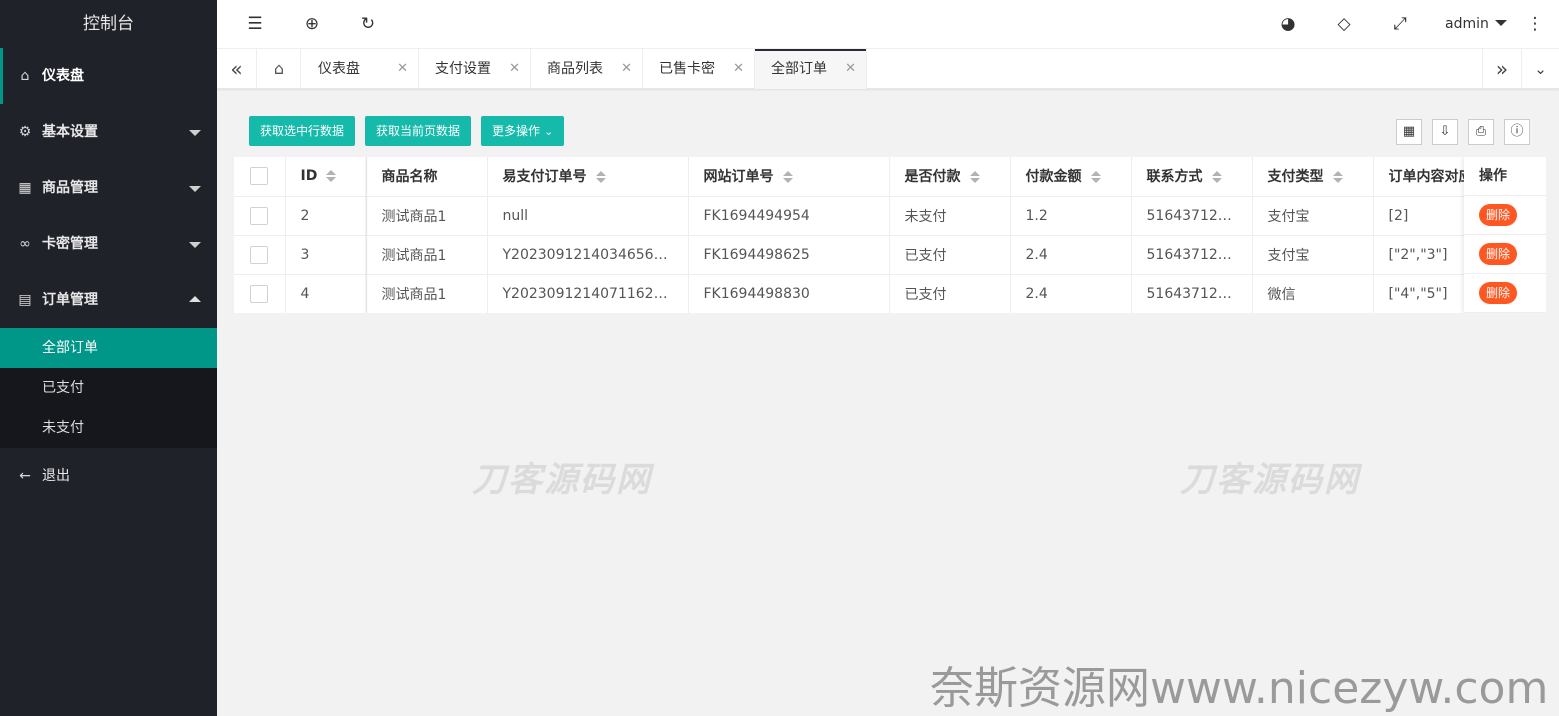 The width and height of the screenshot is (1559, 716). I want to click on column-header-pay-type: 支付类型, so click(1313, 177).